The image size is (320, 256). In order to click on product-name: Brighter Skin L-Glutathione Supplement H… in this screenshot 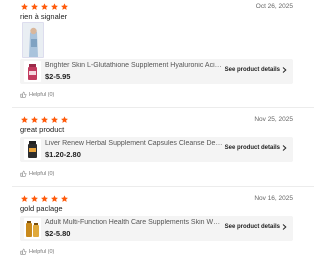, I will do `click(134, 65)`.